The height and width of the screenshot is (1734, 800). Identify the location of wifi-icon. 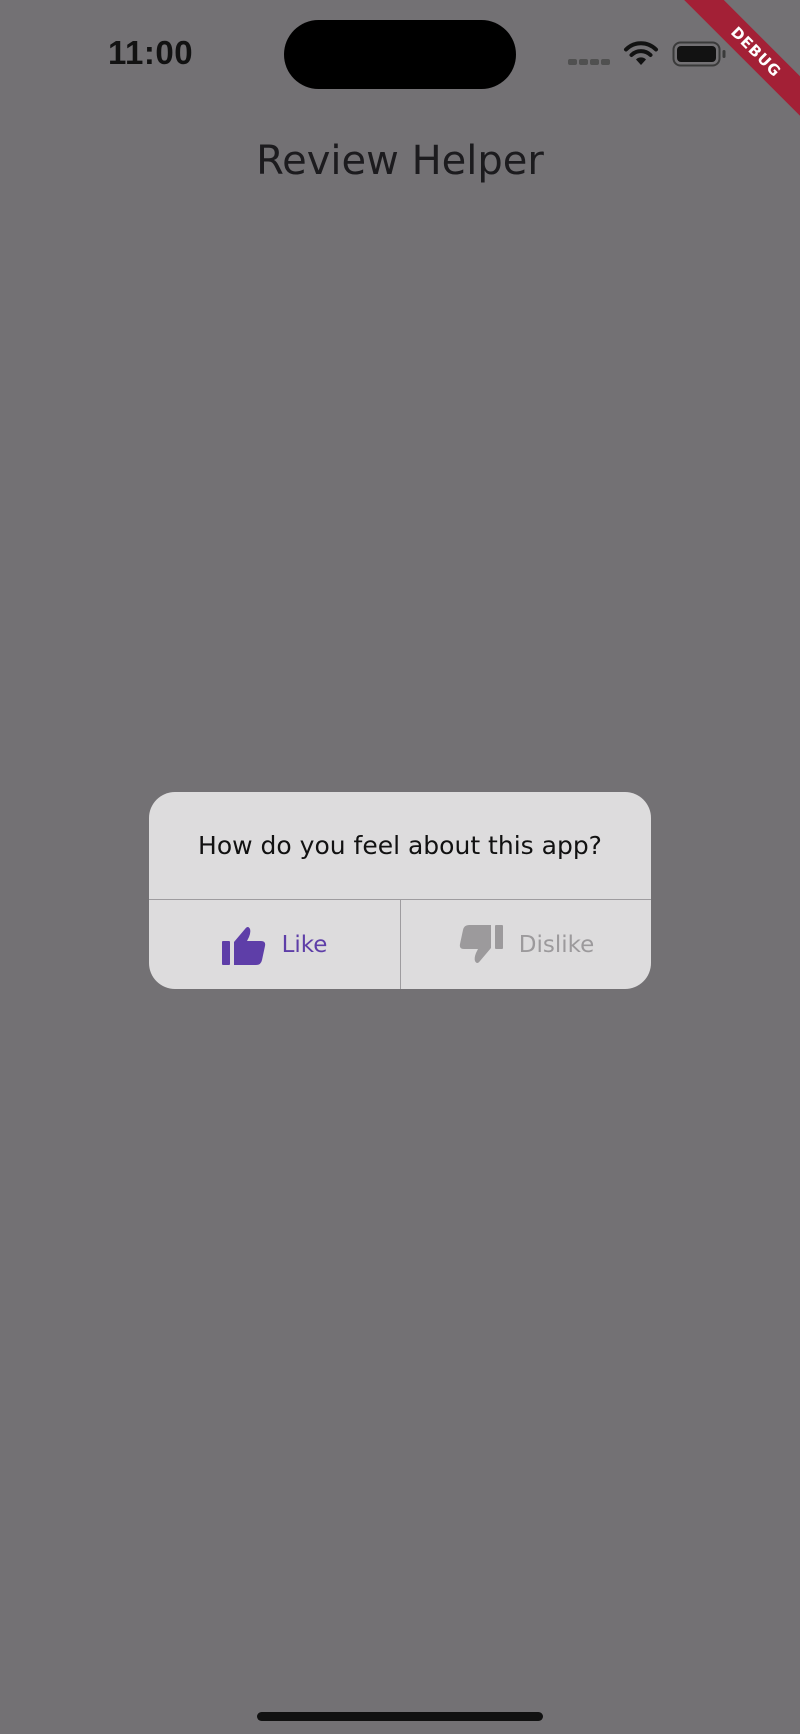
(641, 53).